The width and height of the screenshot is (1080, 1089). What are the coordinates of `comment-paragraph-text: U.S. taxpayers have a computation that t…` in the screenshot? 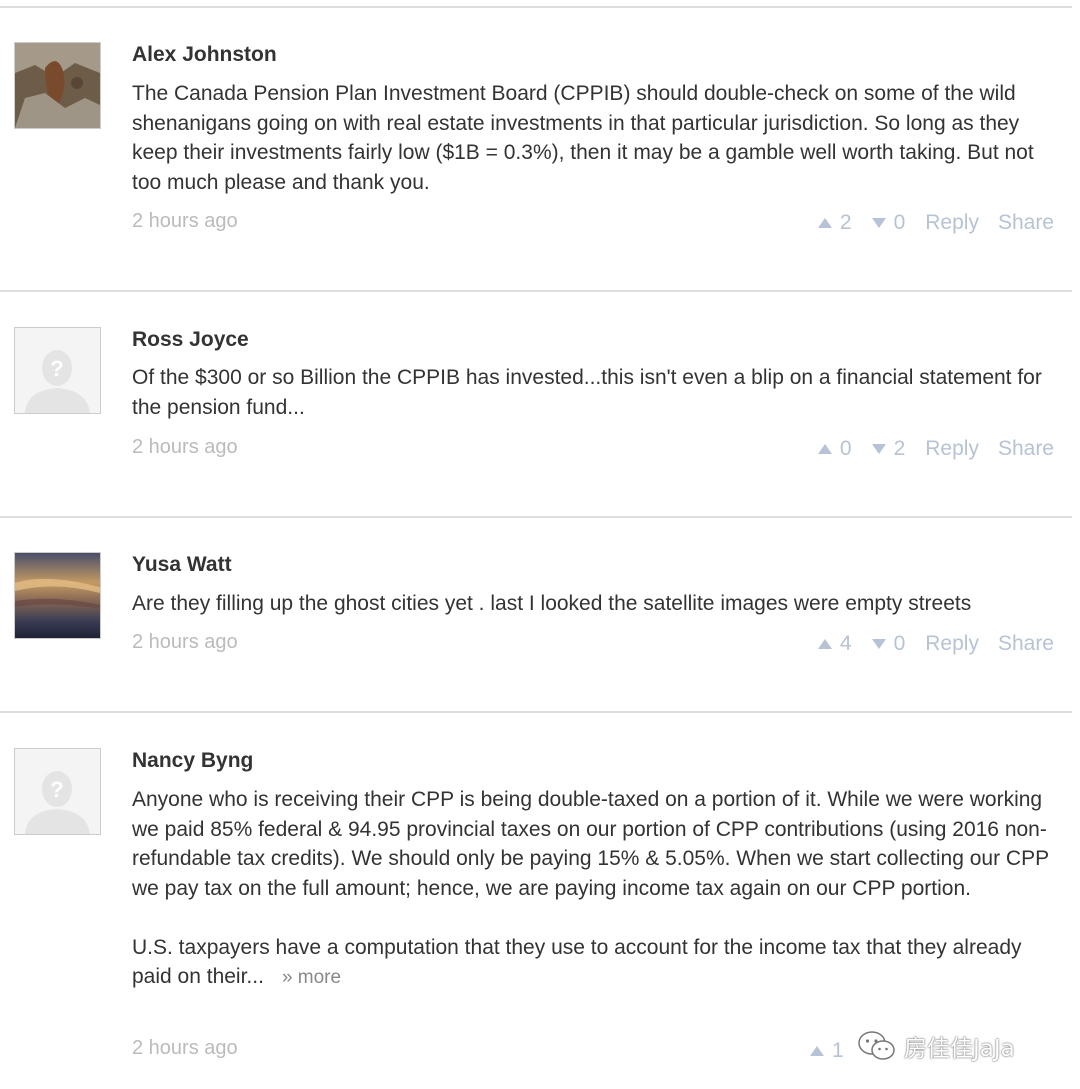 It's located at (577, 962).